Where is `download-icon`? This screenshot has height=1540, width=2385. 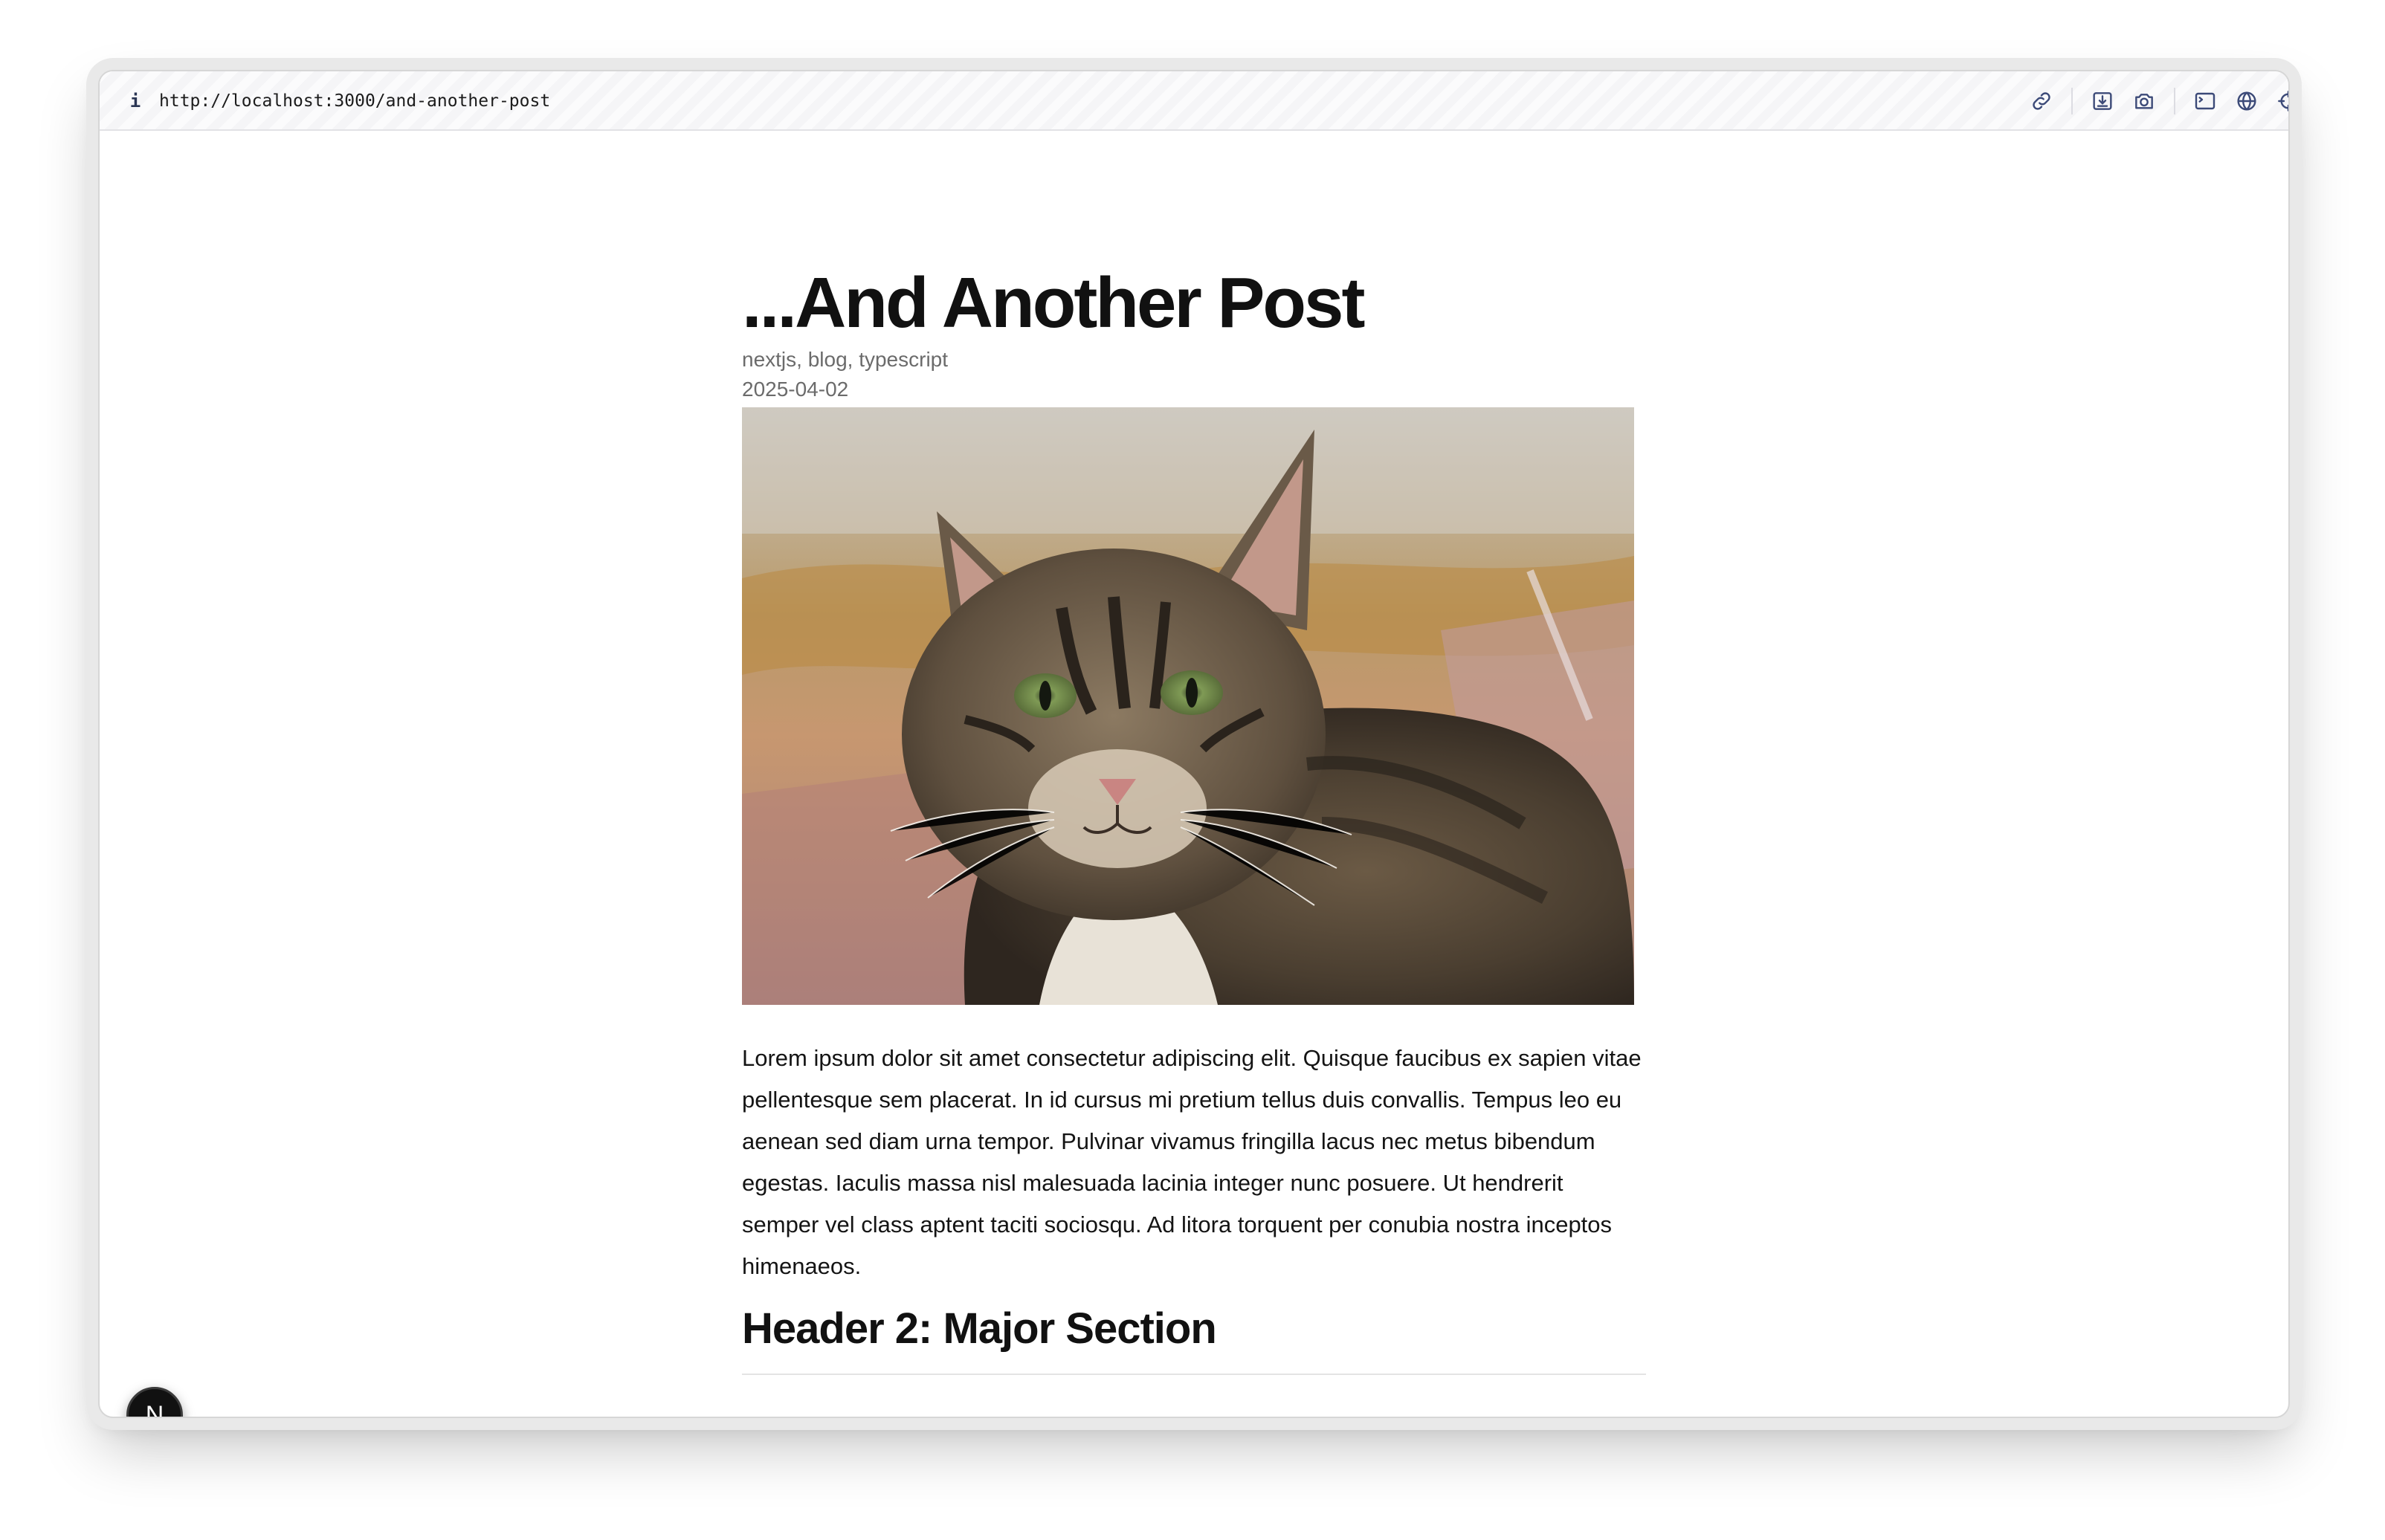
download-icon is located at coordinates (2102, 101).